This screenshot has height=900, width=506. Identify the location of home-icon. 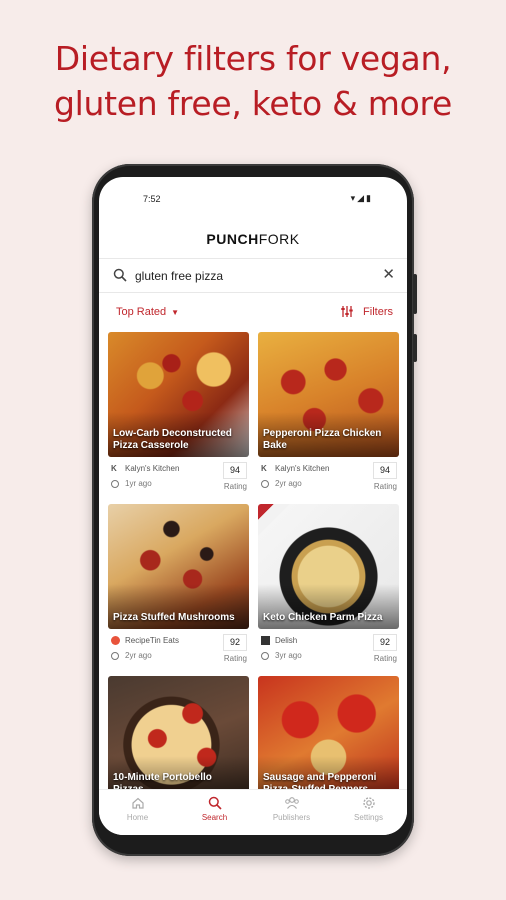
(137, 803).